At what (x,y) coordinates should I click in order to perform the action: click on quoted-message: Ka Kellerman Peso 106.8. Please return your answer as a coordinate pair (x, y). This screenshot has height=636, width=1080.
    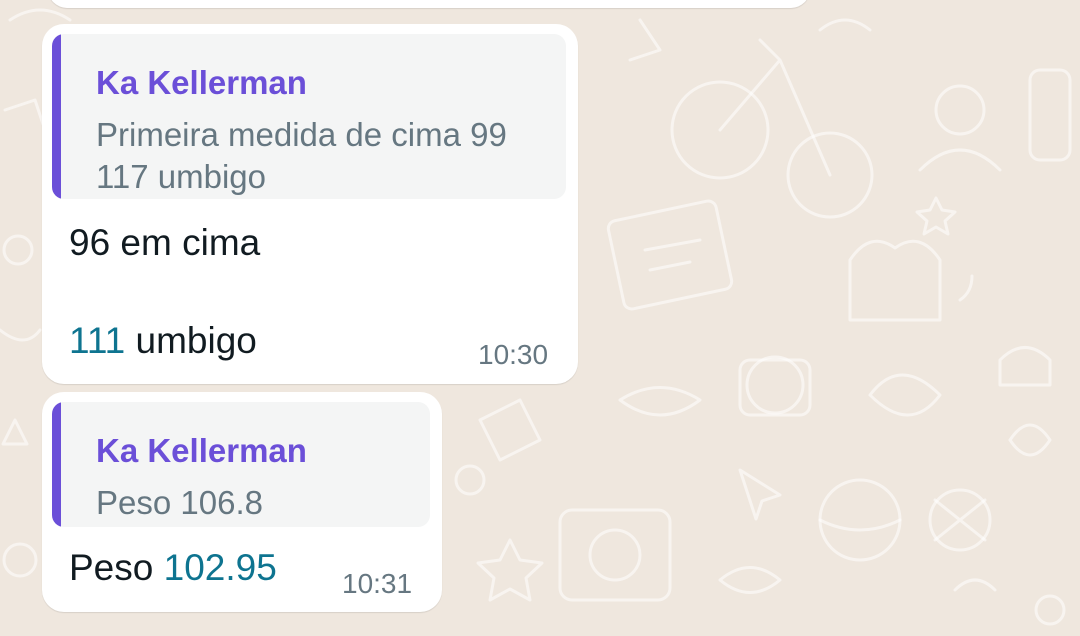
    Looking at the image, I should click on (241, 464).